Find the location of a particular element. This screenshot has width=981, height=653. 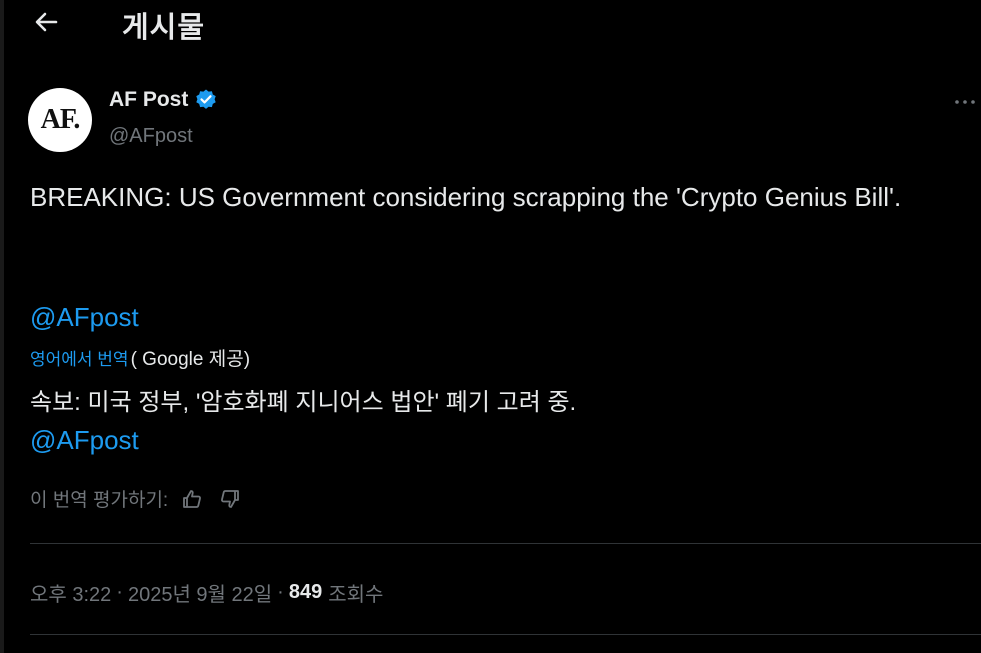

tweet-date: 2025년 9월 22일 is located at coordinates (200, 592).